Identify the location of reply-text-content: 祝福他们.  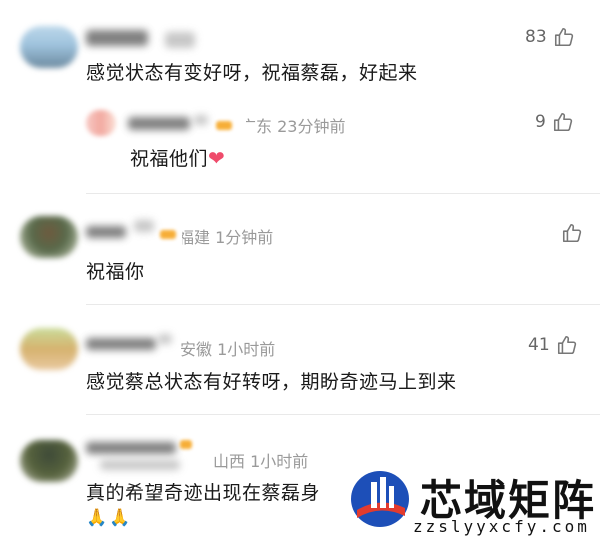
(169, 159).